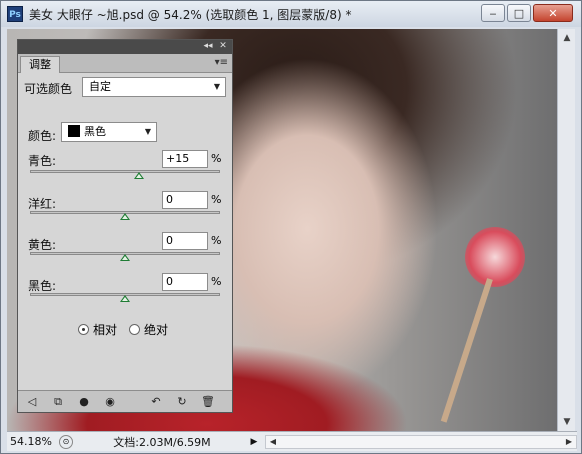 This screenshot has width=582, height=454. What do you see at coordinates (421, 441) in the screenshot?
I see `horizontal-scrollbar: ◀ ▶` at bounding box center [421, 441].